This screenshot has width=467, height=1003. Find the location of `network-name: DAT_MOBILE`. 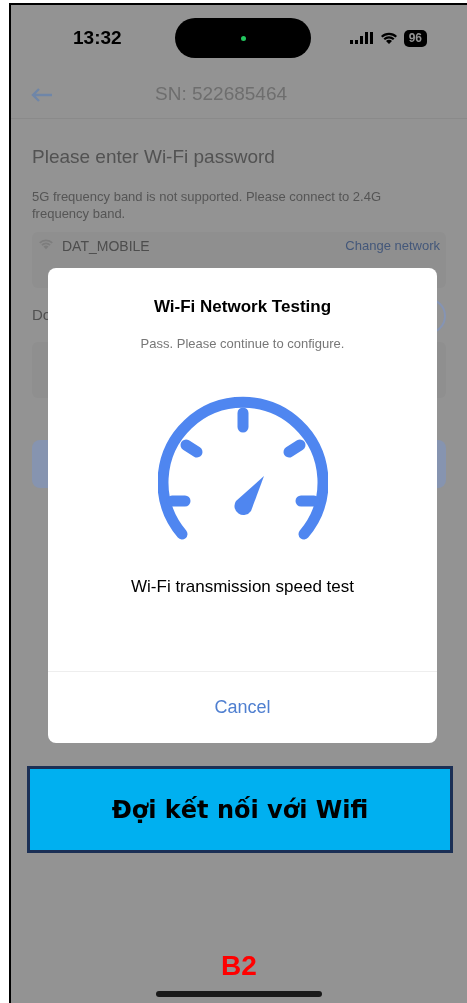

network-name: DAT_MOBILE is located at coordinates (106, 246).